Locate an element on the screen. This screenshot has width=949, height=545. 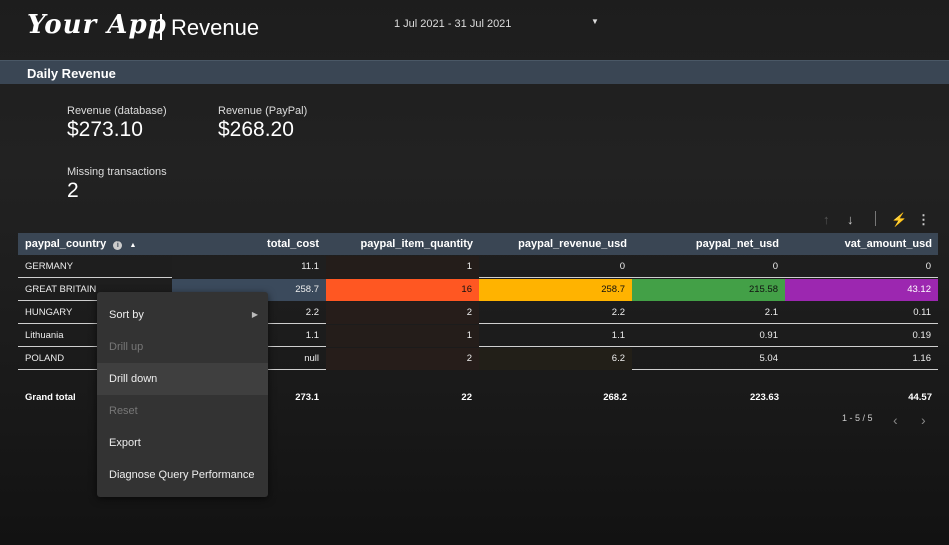
cell-net-usd: 2.1 is located at coordinates (771, 312).